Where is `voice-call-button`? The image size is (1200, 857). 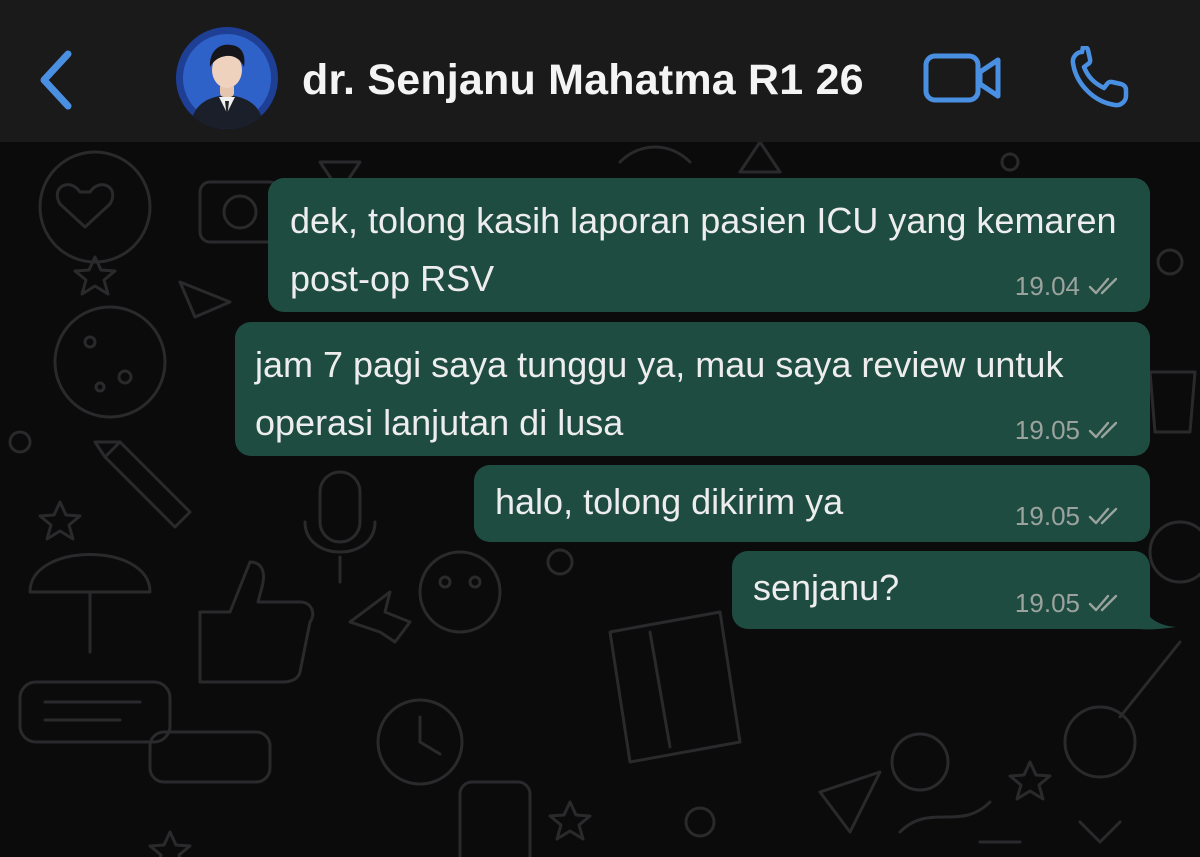 voice-call-button is located at coordinates (1101, 78).